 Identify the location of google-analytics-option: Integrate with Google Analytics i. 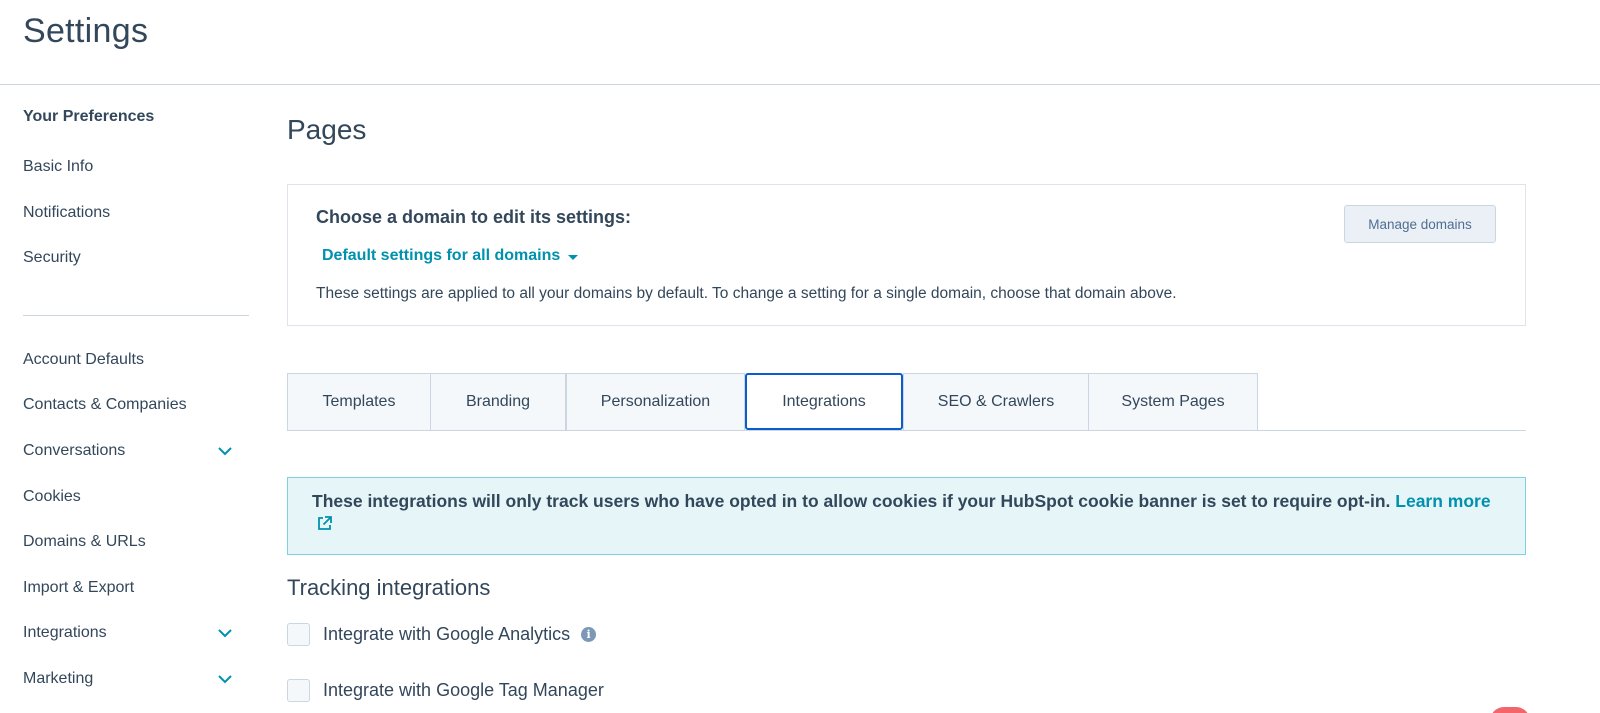
(442, 634).